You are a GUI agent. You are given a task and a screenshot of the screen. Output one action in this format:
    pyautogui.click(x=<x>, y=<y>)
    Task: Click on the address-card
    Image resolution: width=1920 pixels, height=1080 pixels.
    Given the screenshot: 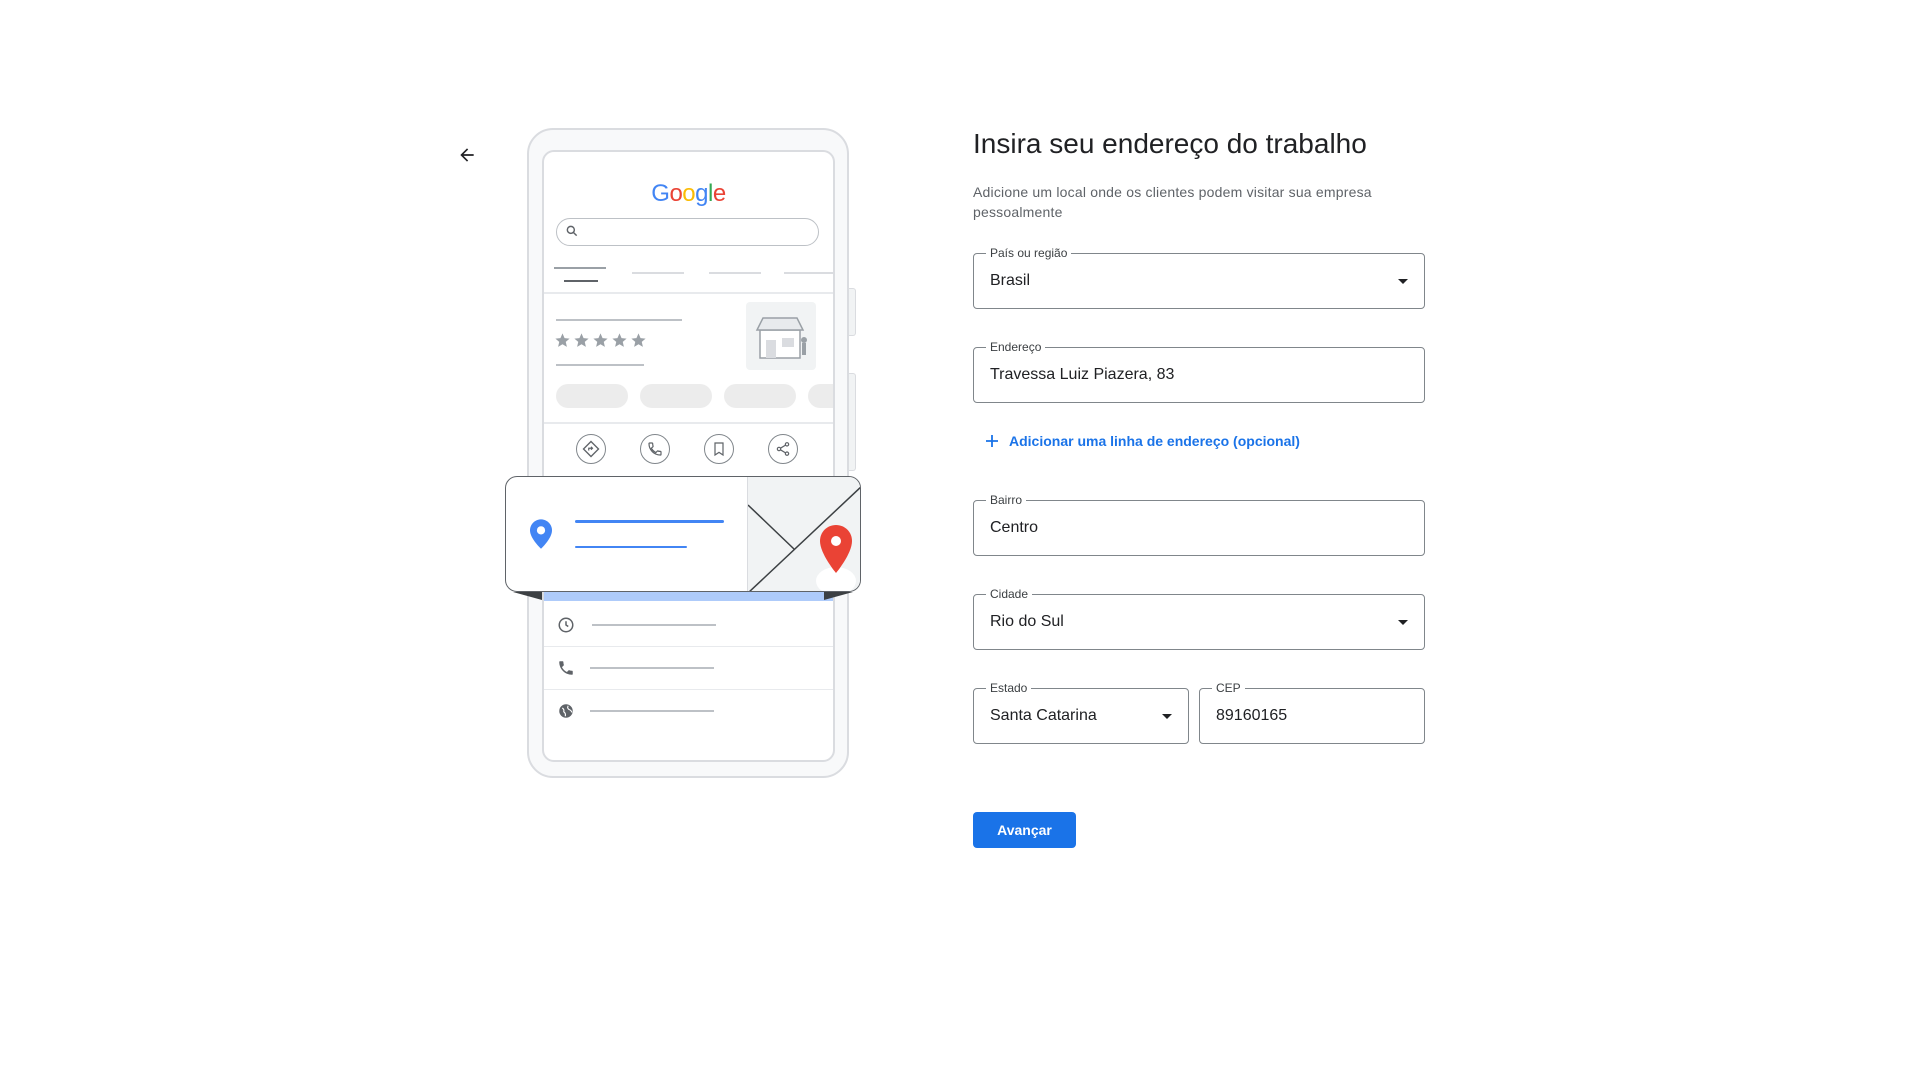 What is the action you would take?
    pyautogui.click(x=683, y=534)
    